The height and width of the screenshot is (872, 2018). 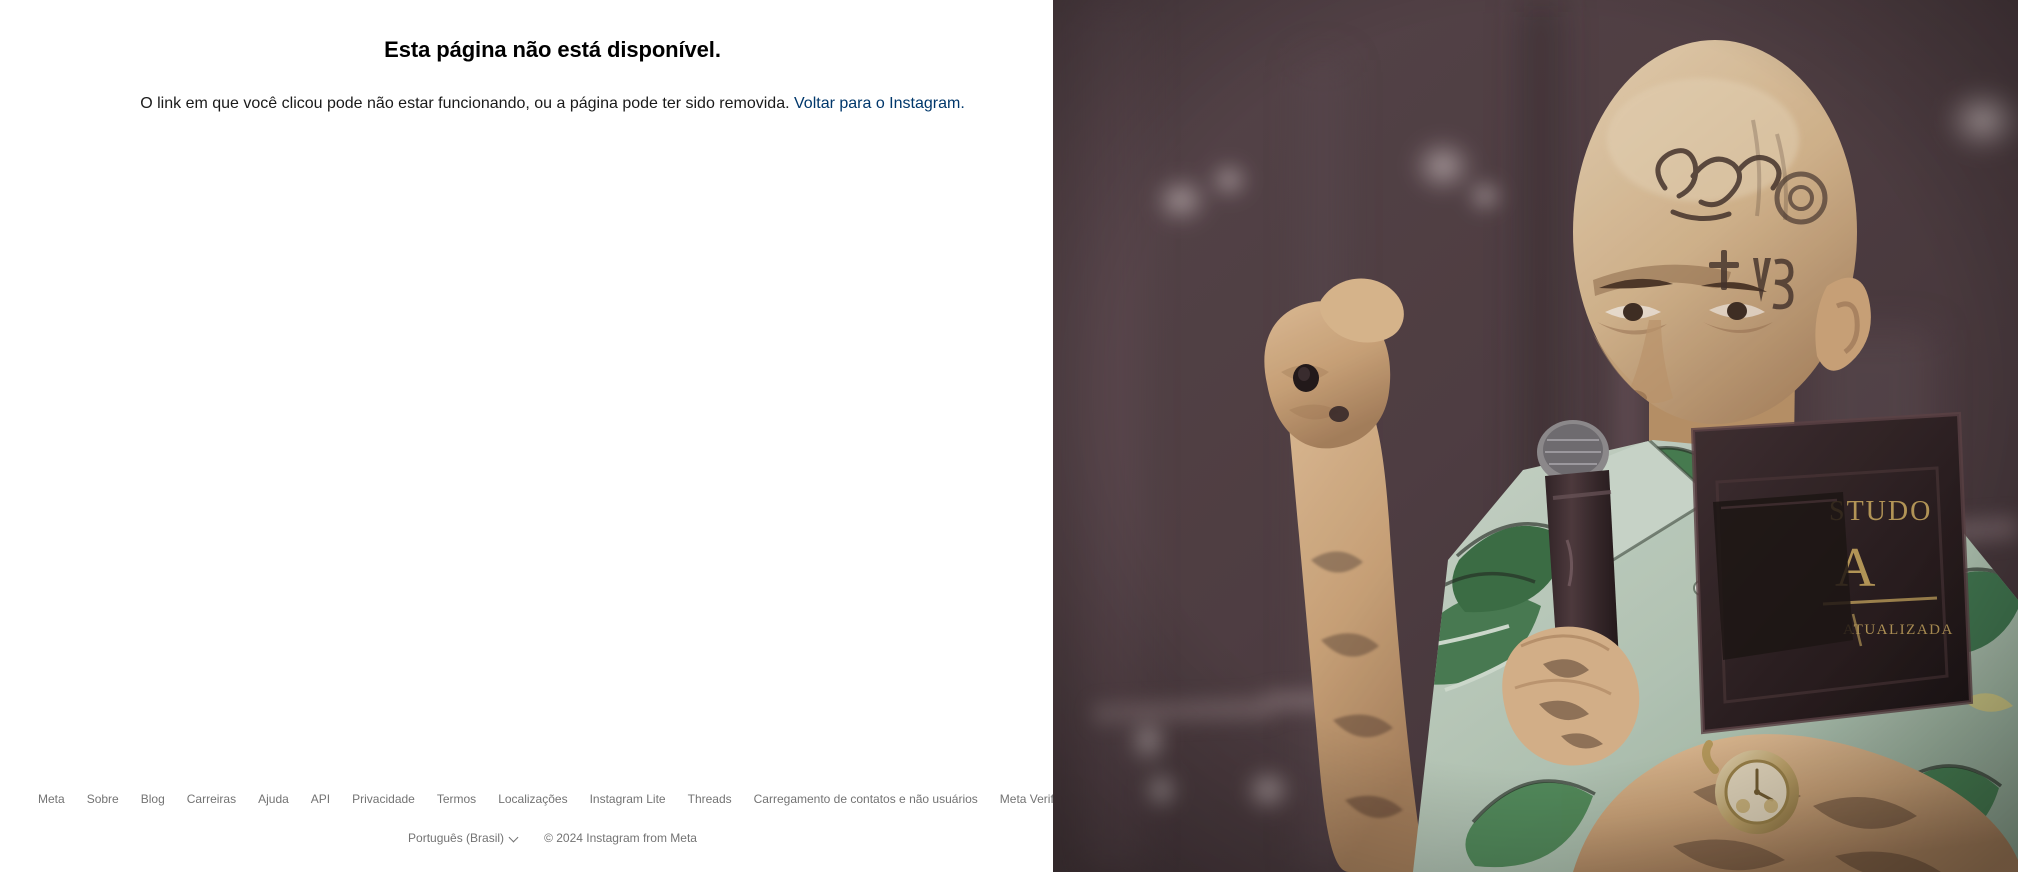 What do you see at coordinates (532, 799) in the screenshot?
I see `footer-link-8: Localizações` at bounding box center [532, 799].